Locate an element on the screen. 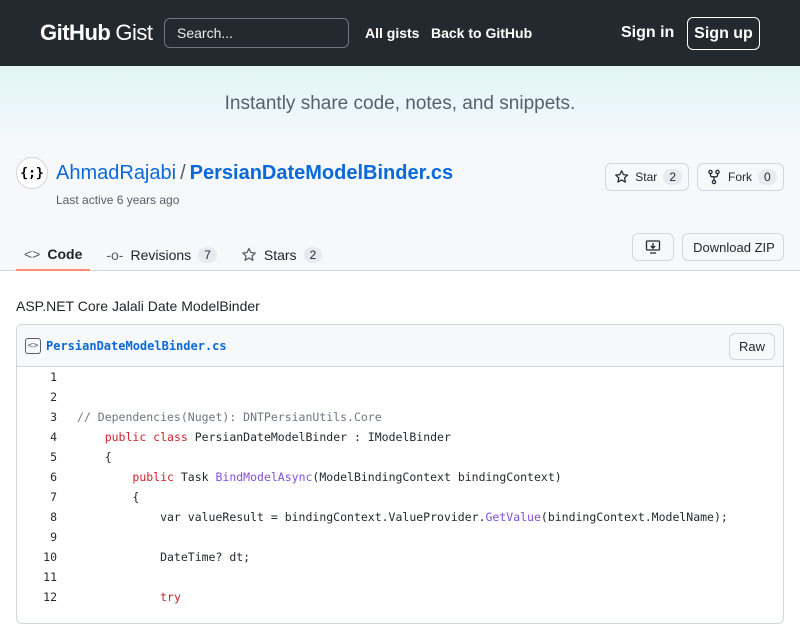 This screenshot has width=800, height=624. owner-avatar: {;} is located at coordinates (32, 173).